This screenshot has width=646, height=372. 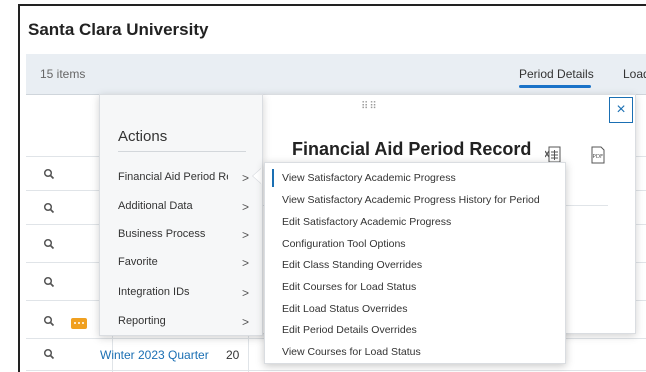 I want to click on tab-period-details: Period Details, so click(x=556, y=74).